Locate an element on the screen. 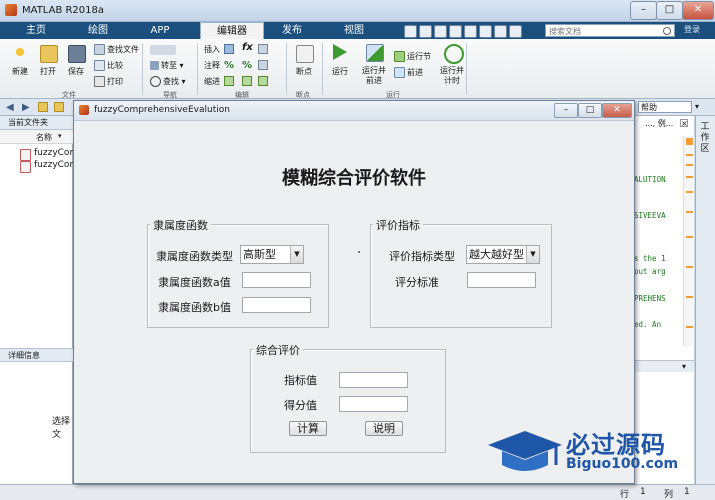 This screenshot has width=715, height=500. dropdown-arrow-icon: ▾ is located at coordinates (697, 106).